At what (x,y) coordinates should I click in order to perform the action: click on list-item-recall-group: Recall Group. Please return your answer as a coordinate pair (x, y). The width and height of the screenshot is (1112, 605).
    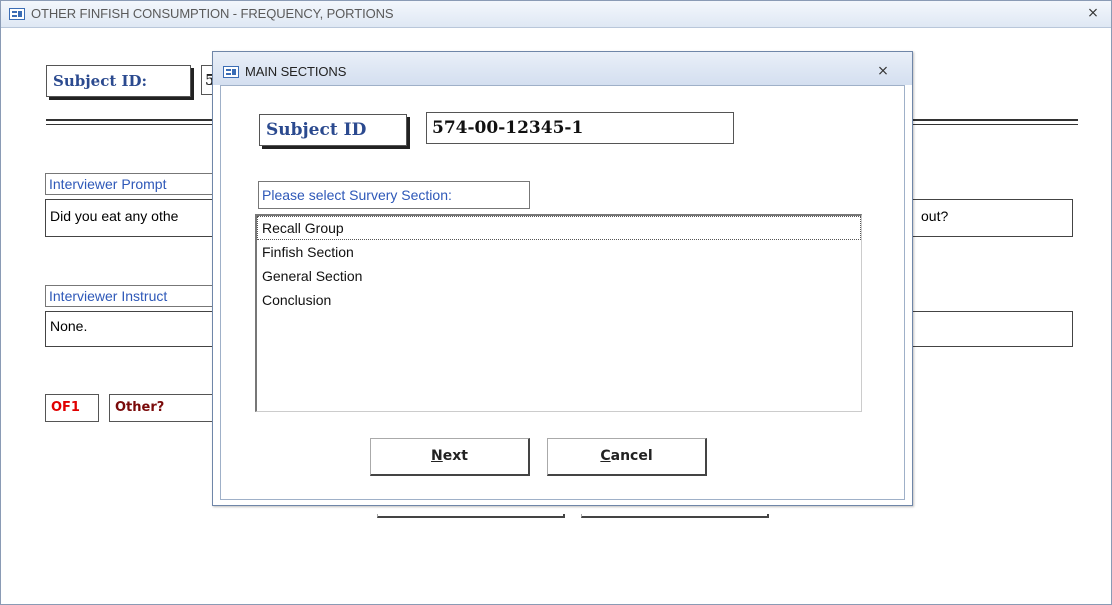
    Looking at the image, I should click on (559, 228).